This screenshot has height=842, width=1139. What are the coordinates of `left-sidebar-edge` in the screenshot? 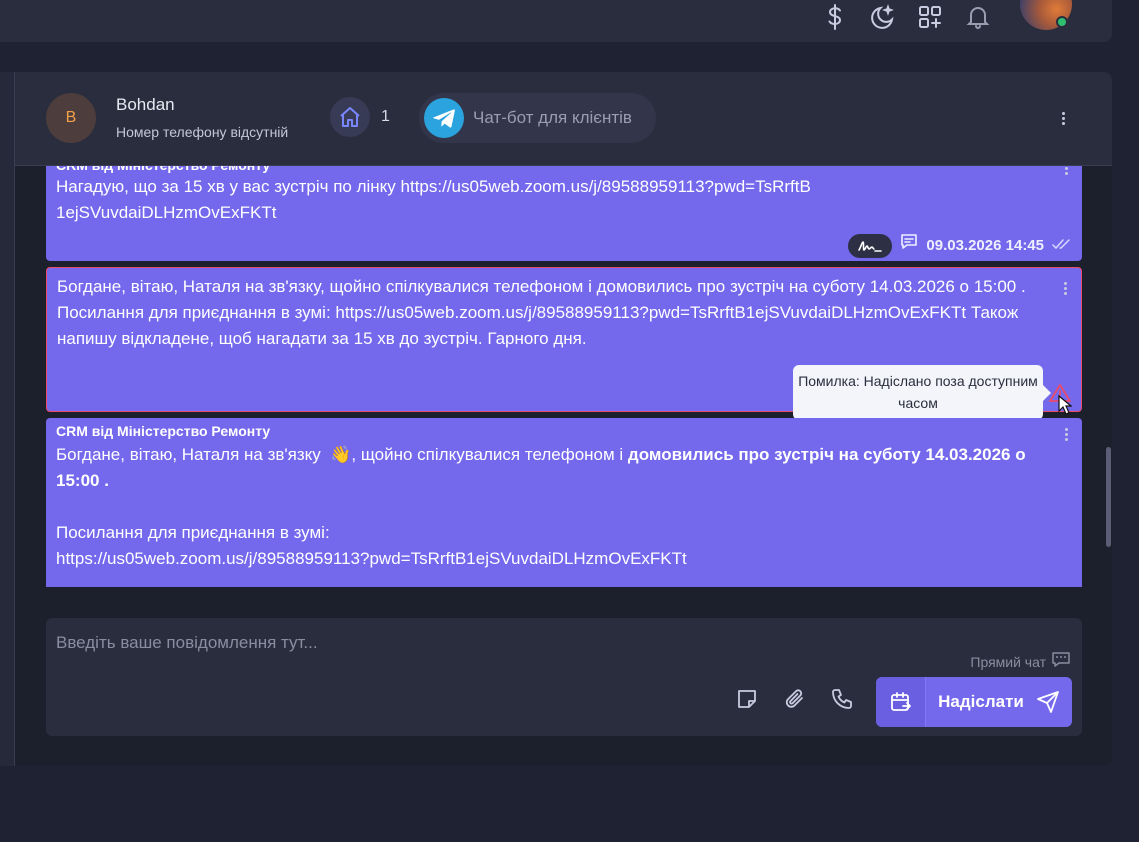 It's located at (7, 419).